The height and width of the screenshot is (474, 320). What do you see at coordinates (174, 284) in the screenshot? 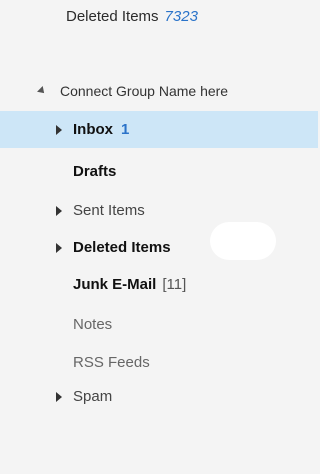
I see `item-count: [11]` at bounding box center [174, 284].